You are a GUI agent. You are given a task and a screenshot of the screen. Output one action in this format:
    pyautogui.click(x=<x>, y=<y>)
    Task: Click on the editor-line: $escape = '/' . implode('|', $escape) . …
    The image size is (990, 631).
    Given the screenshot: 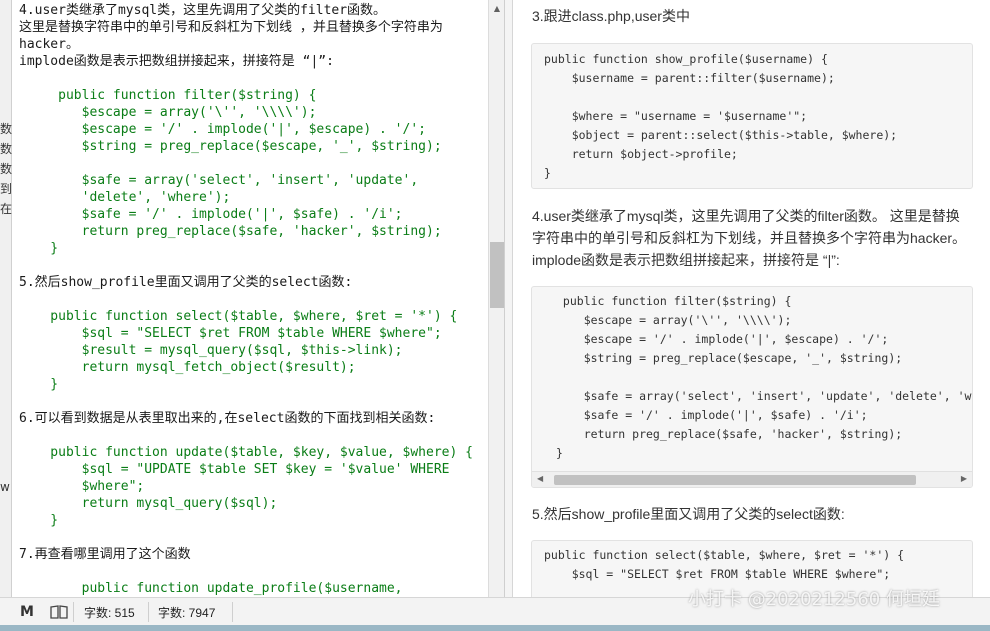 What is the action you would take?
    pyautogui.click(x=222, y=129)
    